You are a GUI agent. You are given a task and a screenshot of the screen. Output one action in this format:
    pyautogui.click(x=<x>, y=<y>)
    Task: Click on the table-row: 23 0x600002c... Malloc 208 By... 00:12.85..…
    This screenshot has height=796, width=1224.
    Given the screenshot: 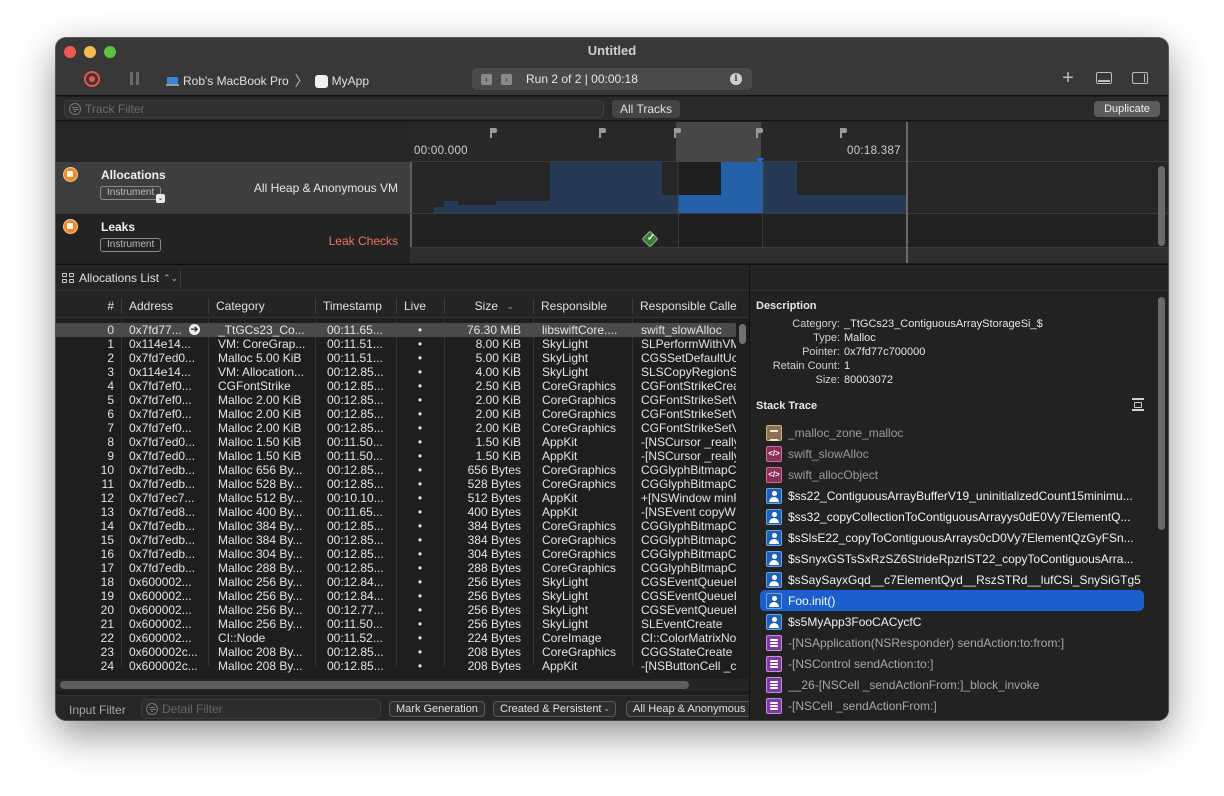 What is the action you would take?
    pyautogui.click(x=396, y=652)
    